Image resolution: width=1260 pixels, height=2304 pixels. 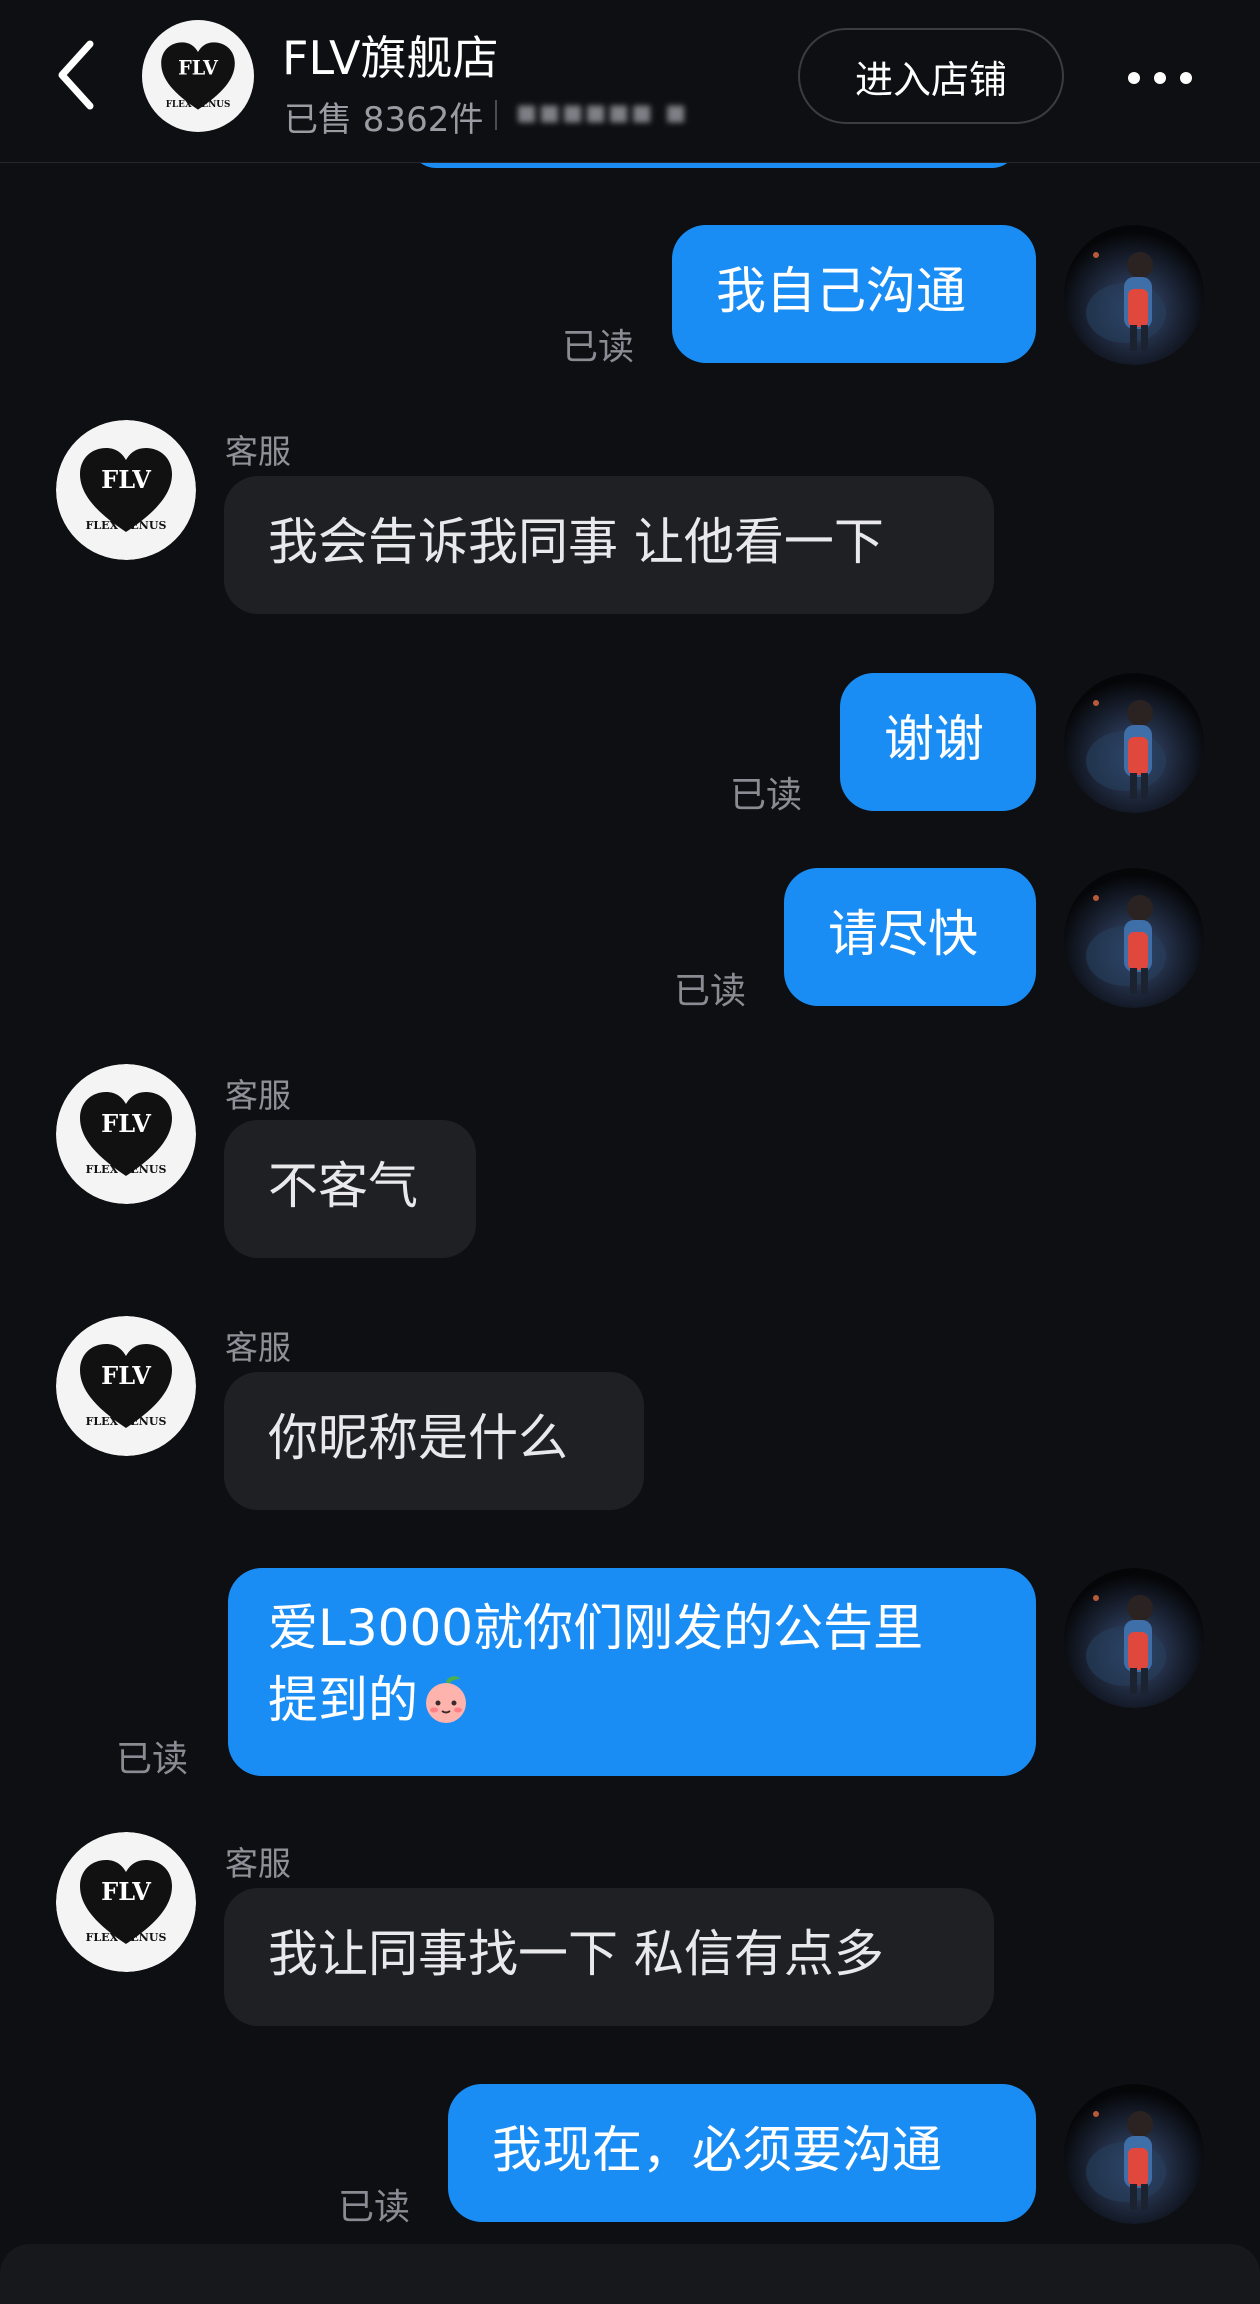 I want to click on incoming-message-bubble: 你昵称是什么, so click(x=434, y=1441).